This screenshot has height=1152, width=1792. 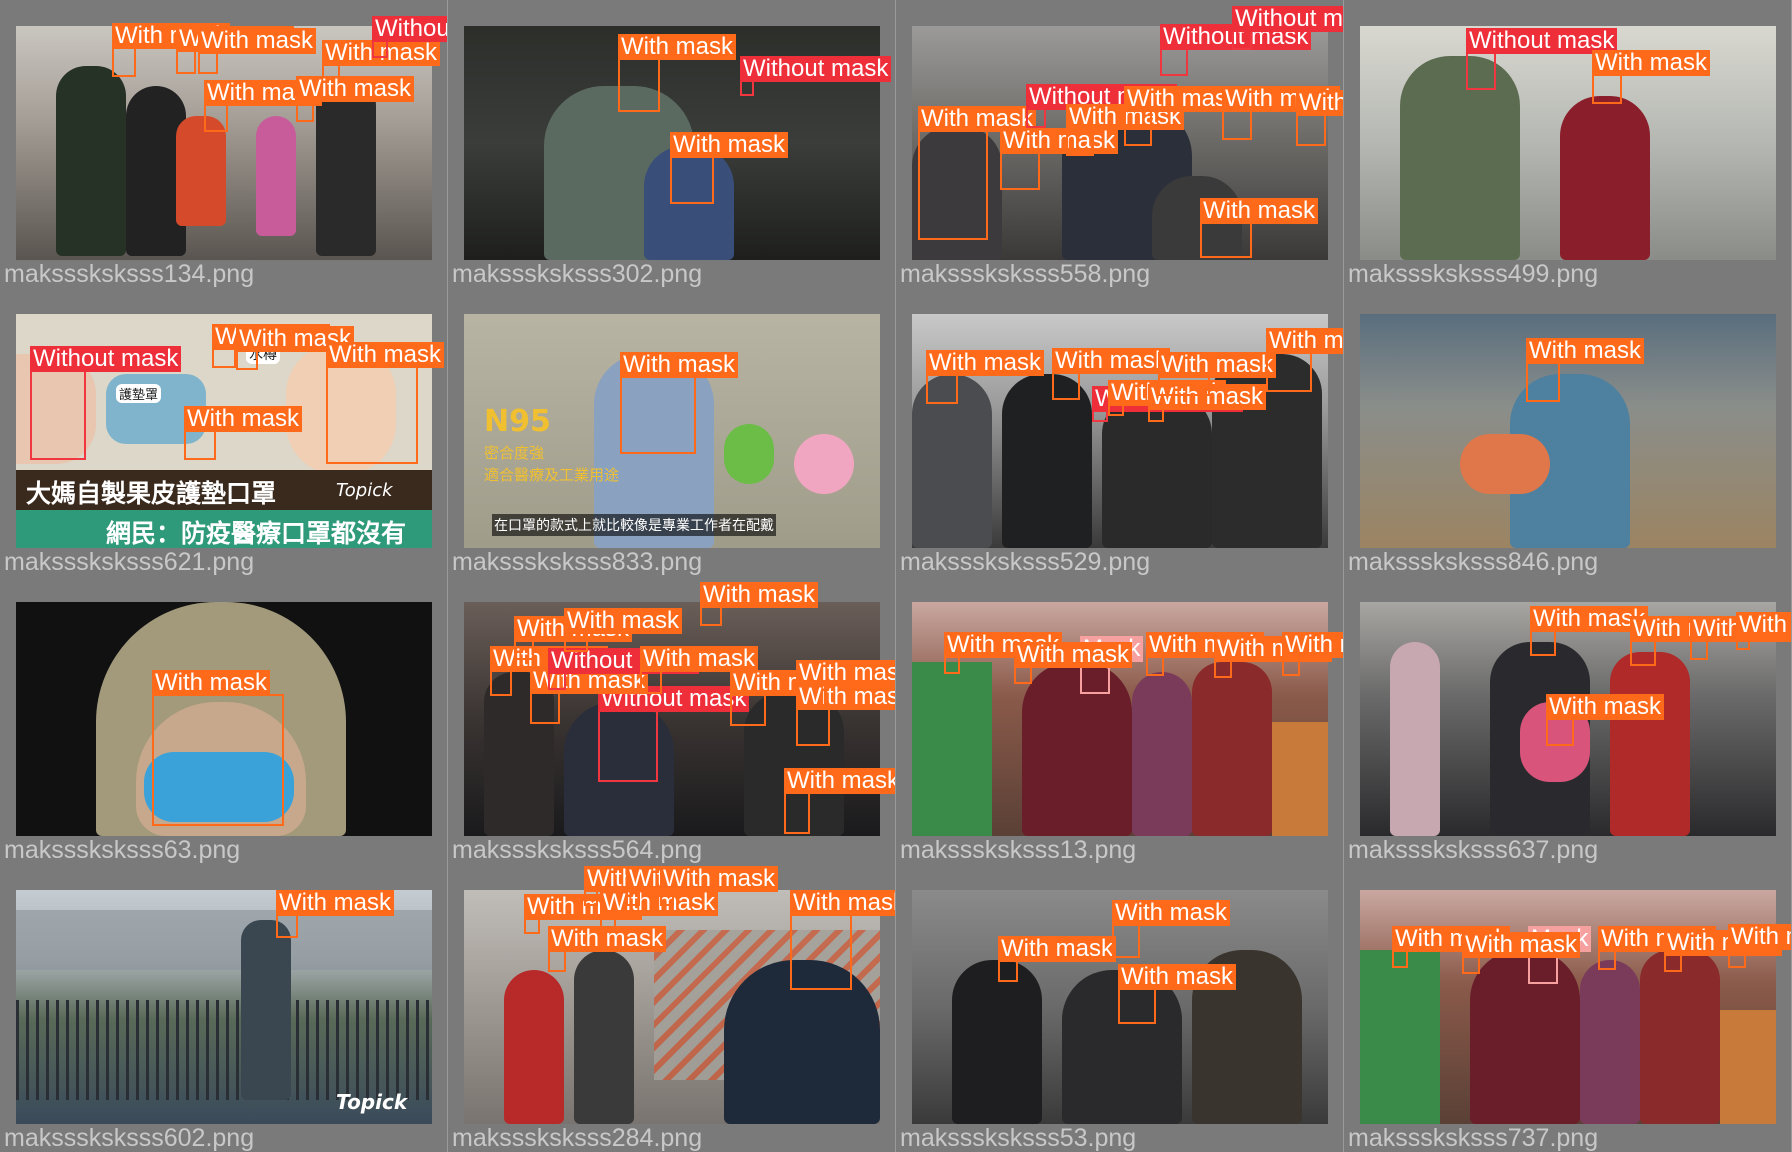 I want to click on tile-filename: maksssksksss846.png, so click(x=1473, y=562).